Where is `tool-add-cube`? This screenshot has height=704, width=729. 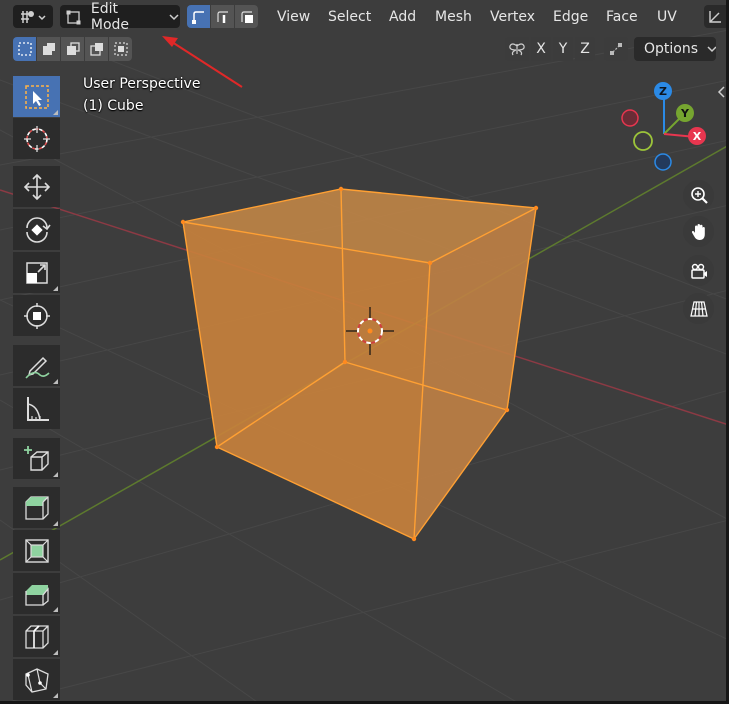
tool-add-cube is located at coordinates (36, 458).